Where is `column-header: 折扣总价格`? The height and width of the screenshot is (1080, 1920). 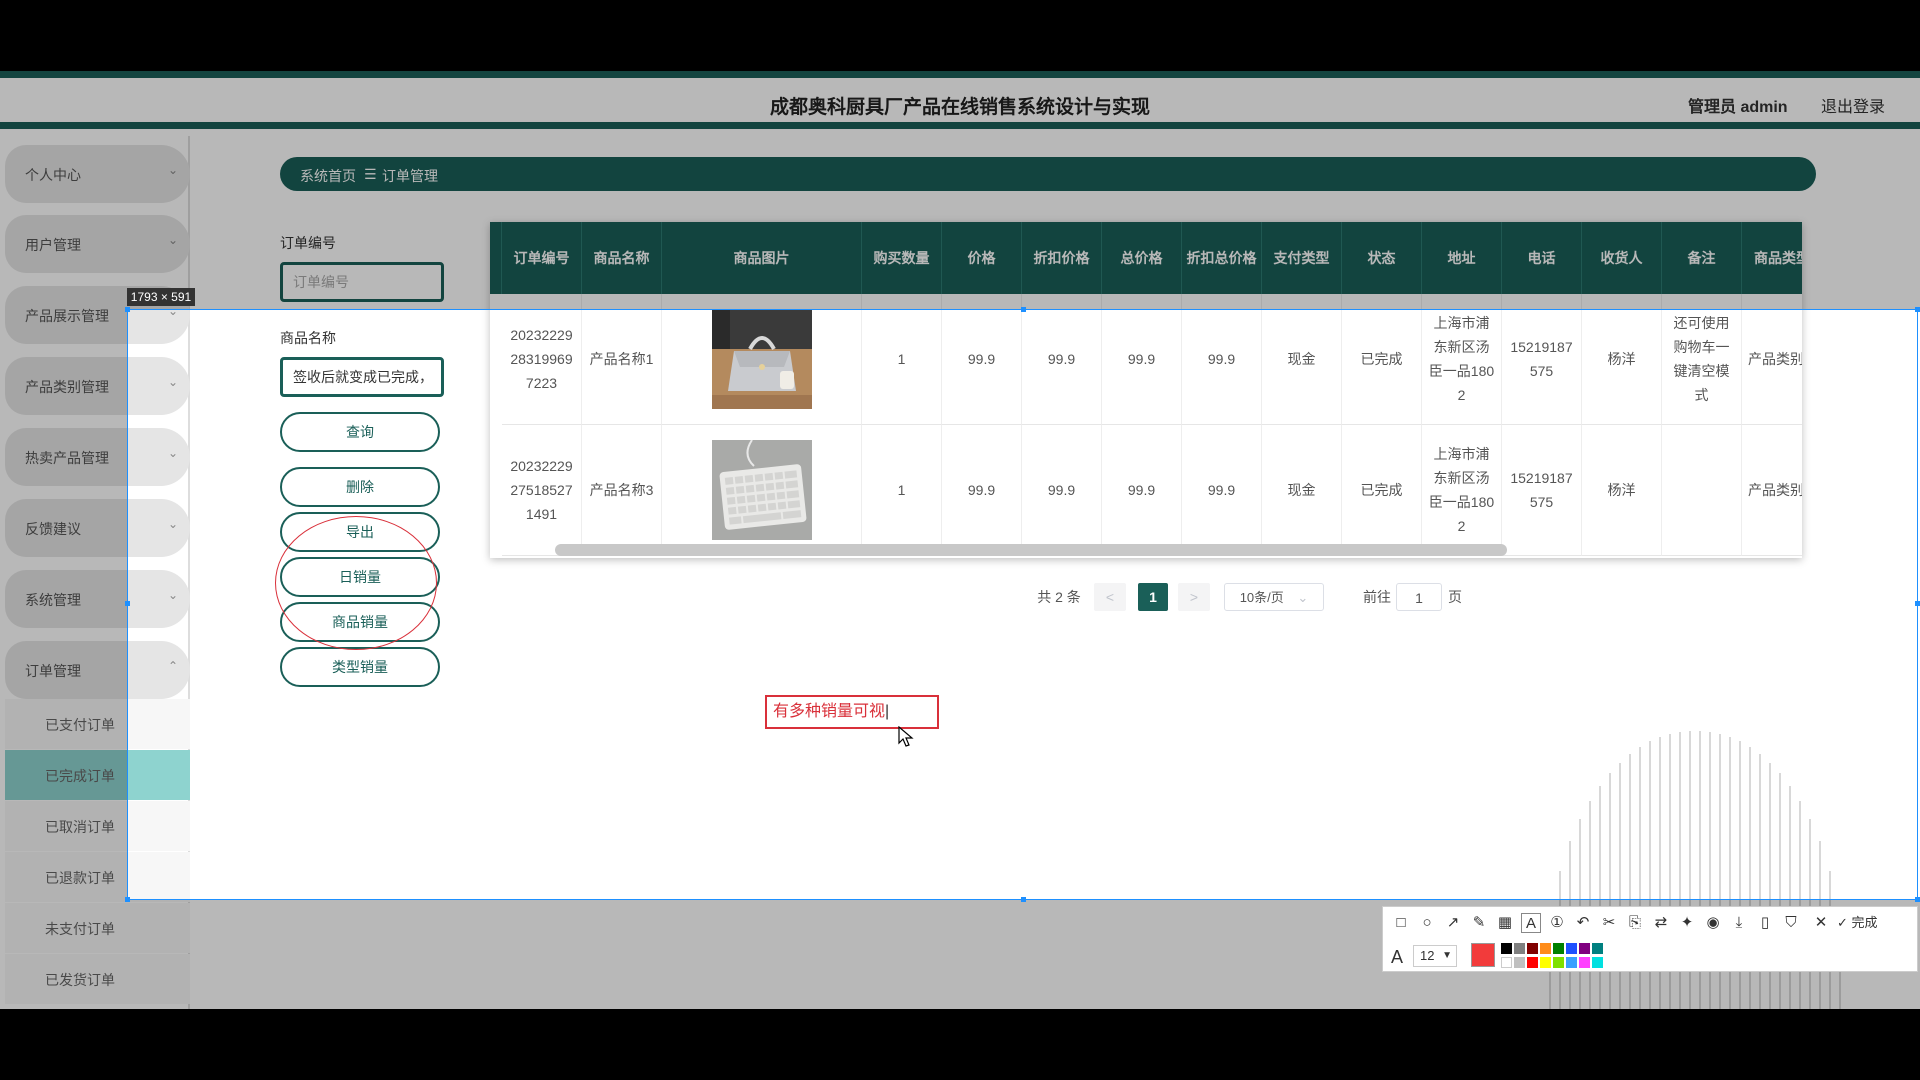 column-header: 折扣总价格 is located at coordinates (1222, 258).